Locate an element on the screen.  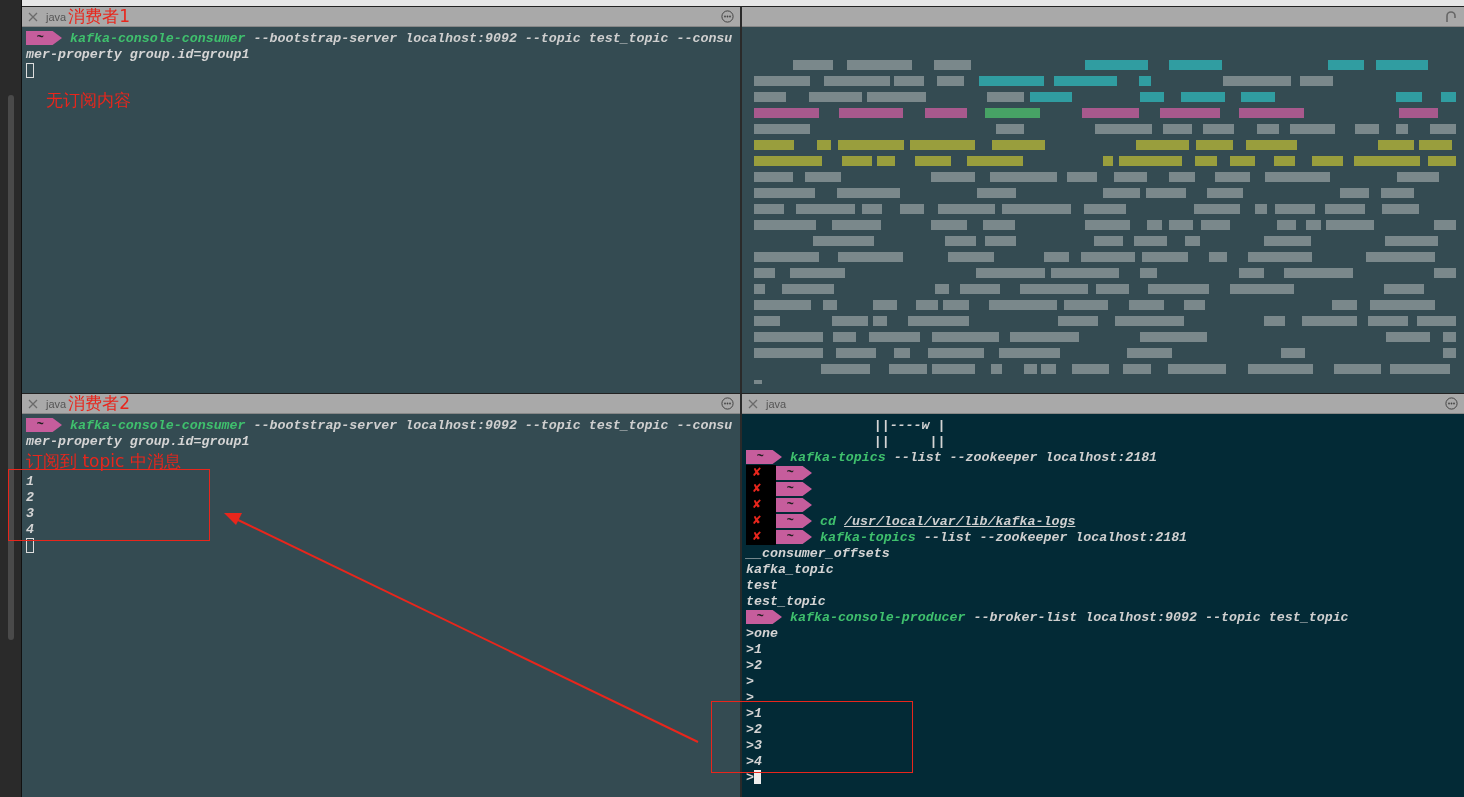
output-text: test_topic is located at coordinates (786, 601).